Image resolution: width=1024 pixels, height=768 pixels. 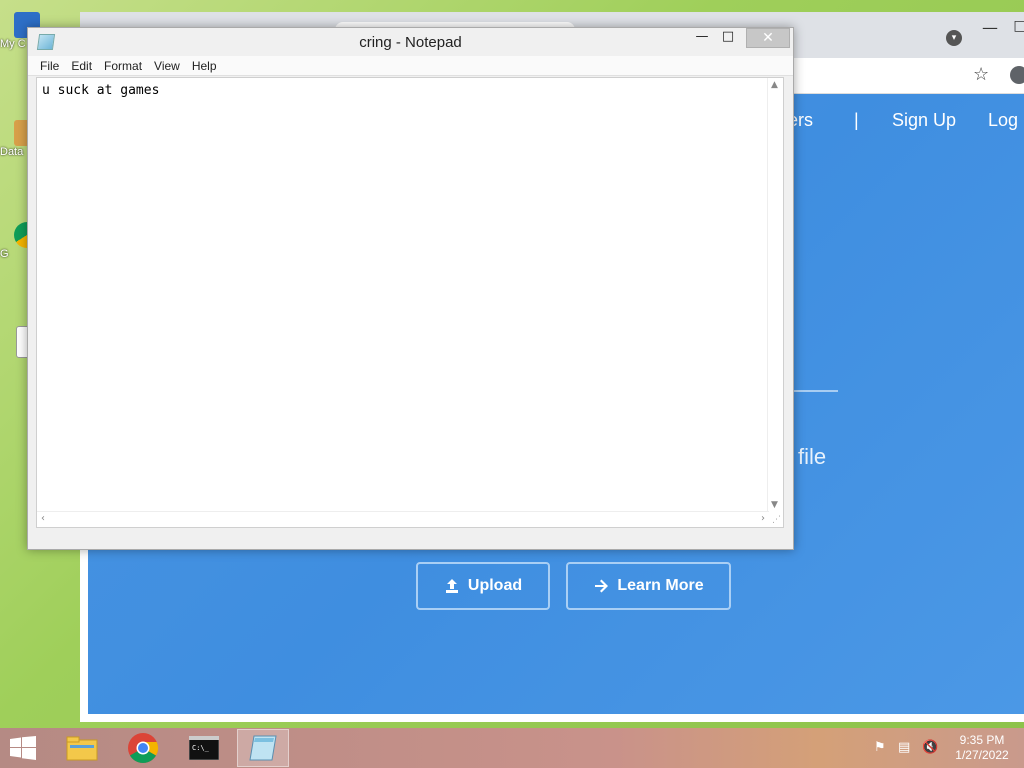 What do you see at coordinates (170, 65) in the screenshot?
I see `menu-view: View` at bounding box center [170, 65].